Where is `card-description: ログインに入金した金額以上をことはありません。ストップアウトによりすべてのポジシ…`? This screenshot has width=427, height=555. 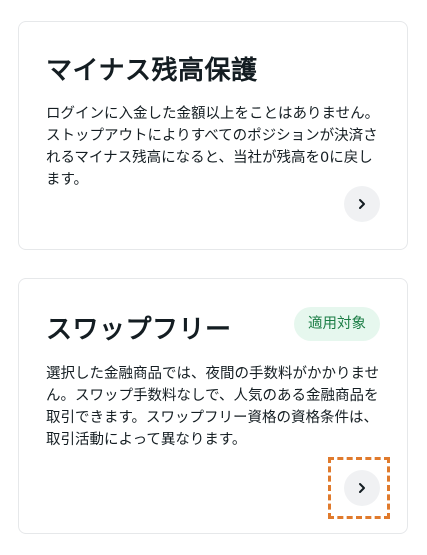 card-description: ログインに入金した金額以上をことはありません。ストップアウトによりすべてのポジシ… is located at coordinates (213, 147).